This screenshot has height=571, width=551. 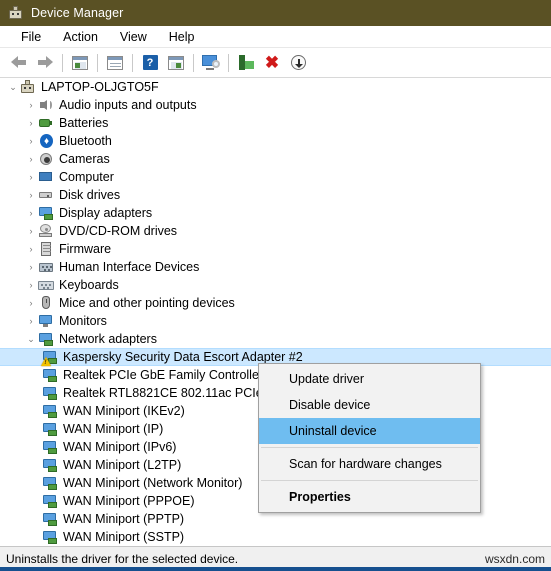 What do you see at coordinates (153, 483) in the screenshot?
I see `tree-device-label: WAN Miniport (Network Monitor)` at bounding box center [153, 483].